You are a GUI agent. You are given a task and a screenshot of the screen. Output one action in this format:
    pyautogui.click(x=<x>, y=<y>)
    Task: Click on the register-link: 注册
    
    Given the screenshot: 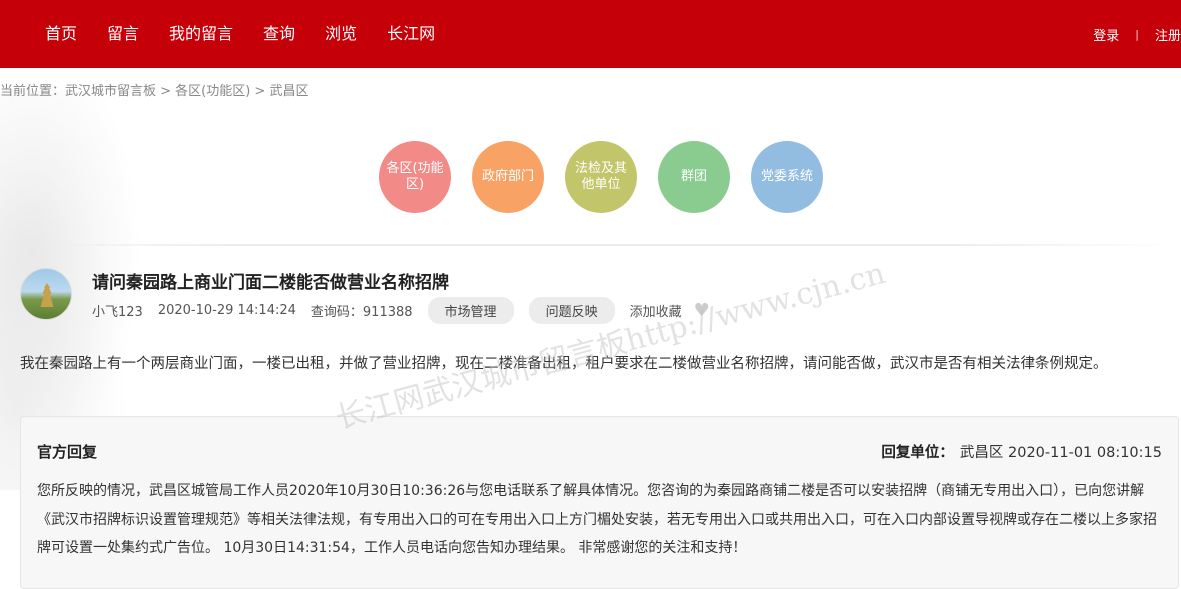 What is the action you would take?
    pyautogui.click(x=1168, y=34)
    